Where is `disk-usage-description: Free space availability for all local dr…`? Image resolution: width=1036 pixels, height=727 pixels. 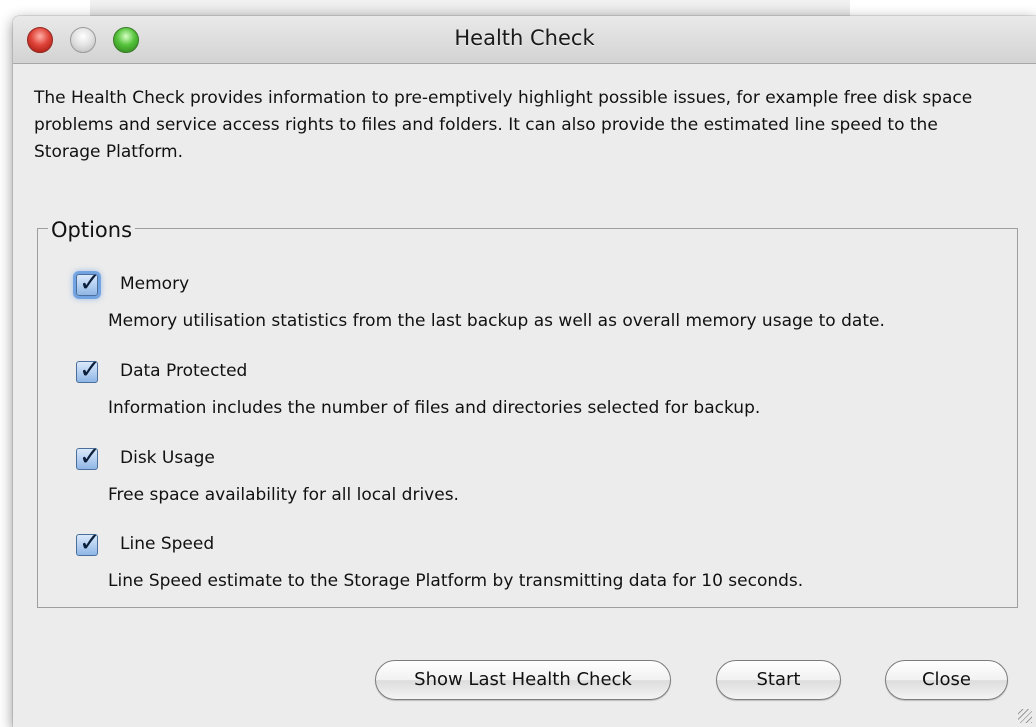 disk-usage-description: Free space availability for all local dr… is located at coordinates (283, 495).